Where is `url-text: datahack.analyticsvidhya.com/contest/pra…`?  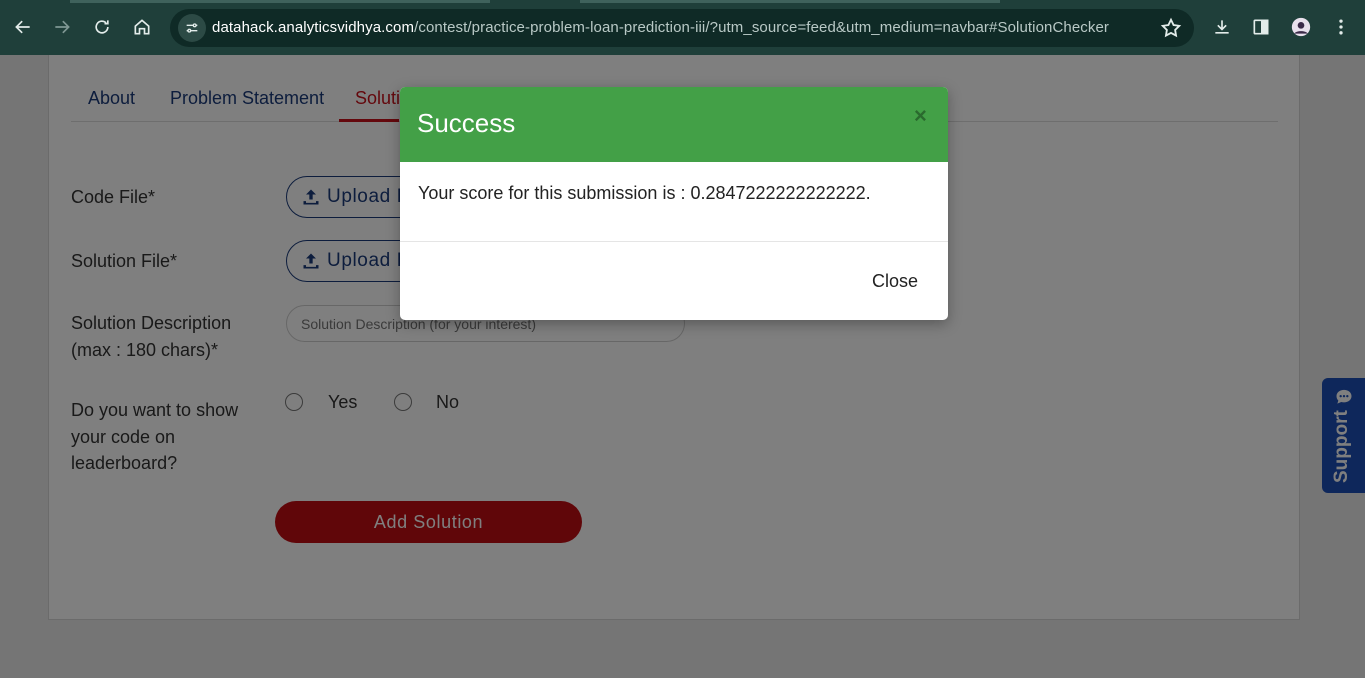 url-text: datahack.analyticsvidhya.com/contest/pra… is located at coordinates (660, 27).